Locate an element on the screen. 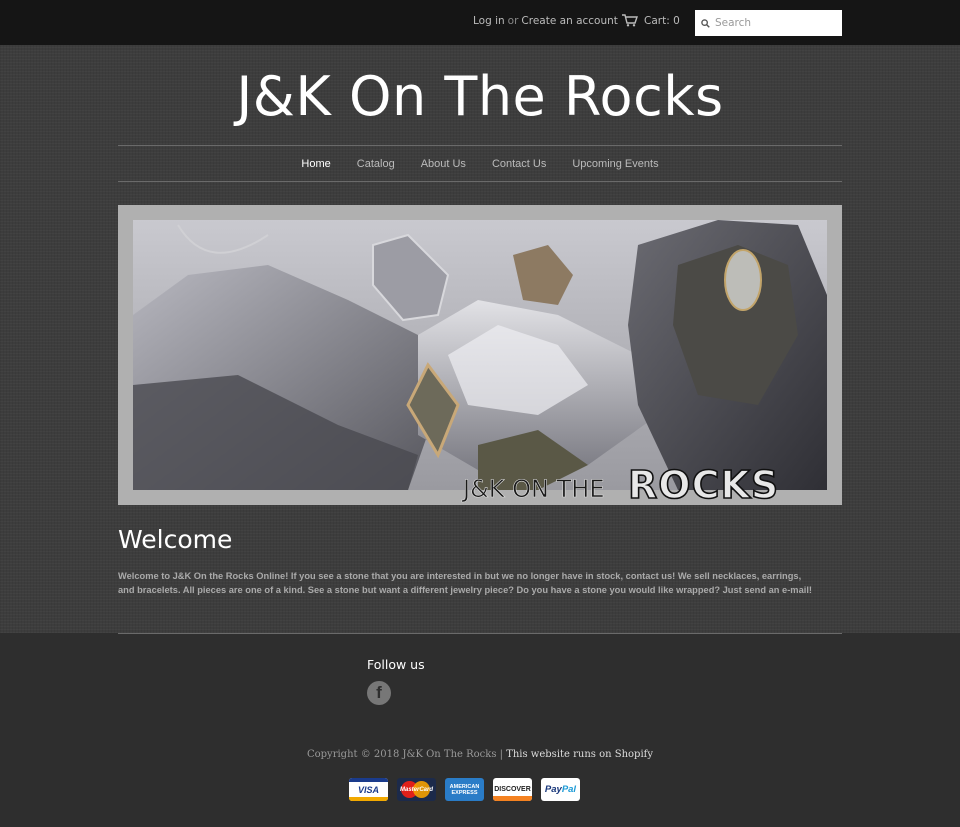  facebook-glyph: f is located at coordinates (379, 692).